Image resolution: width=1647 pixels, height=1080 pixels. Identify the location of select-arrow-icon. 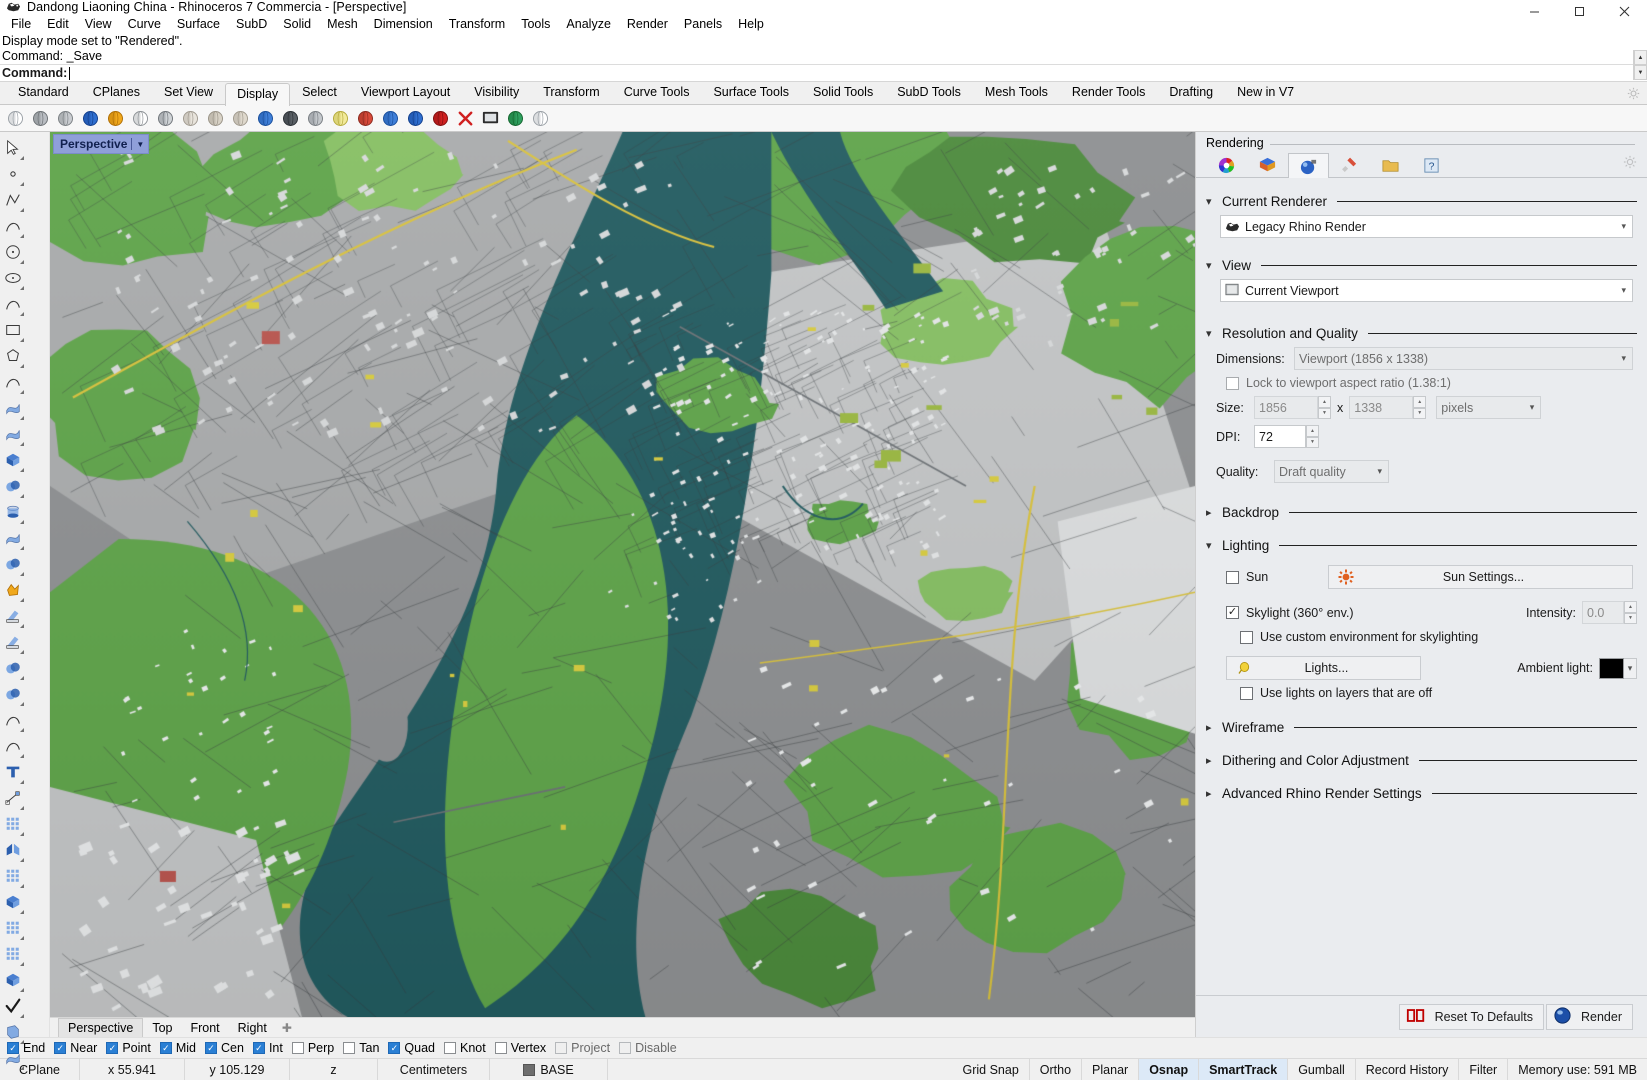
(12, 148).